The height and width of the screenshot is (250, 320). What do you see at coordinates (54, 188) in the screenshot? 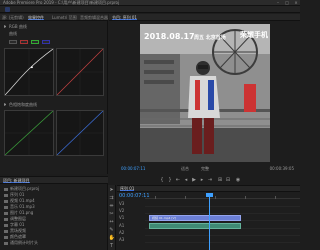
I see `project-item: 新建项目.prproj` at bounding box center [54, 188].